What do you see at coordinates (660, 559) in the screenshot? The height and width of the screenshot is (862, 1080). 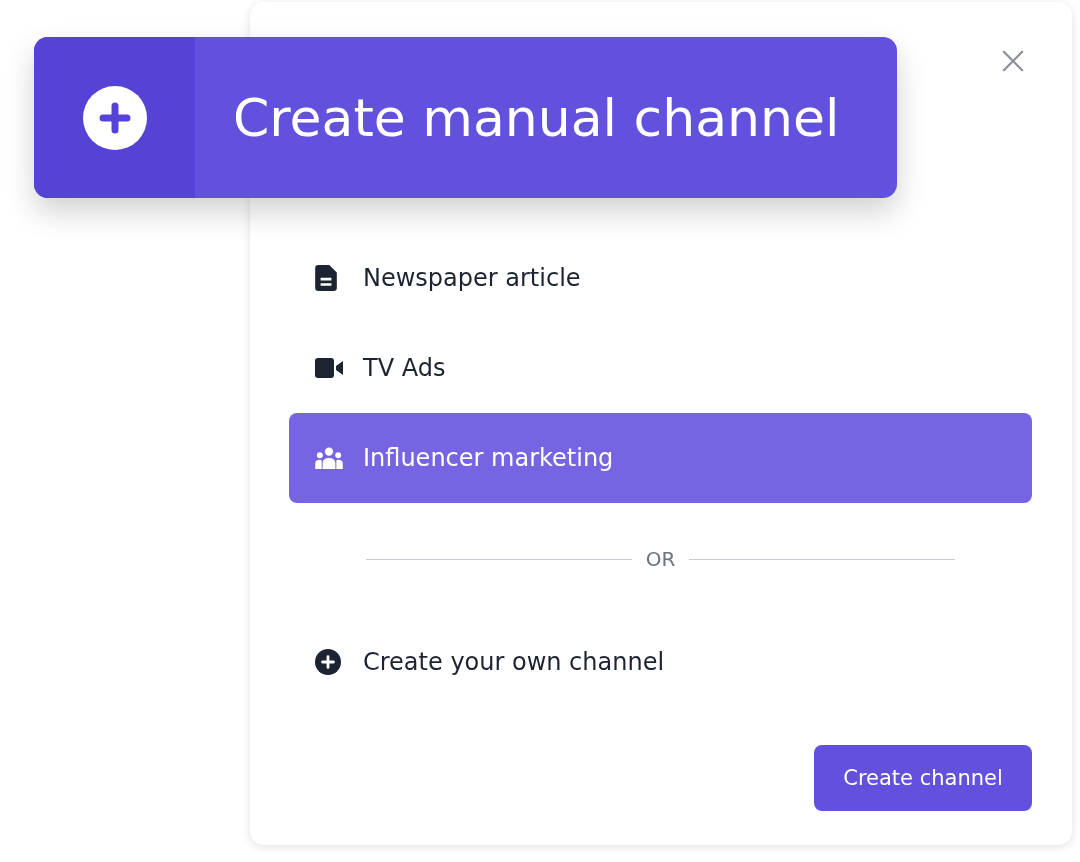 I see `divider-label: OR` at bounding box center [660, 559].